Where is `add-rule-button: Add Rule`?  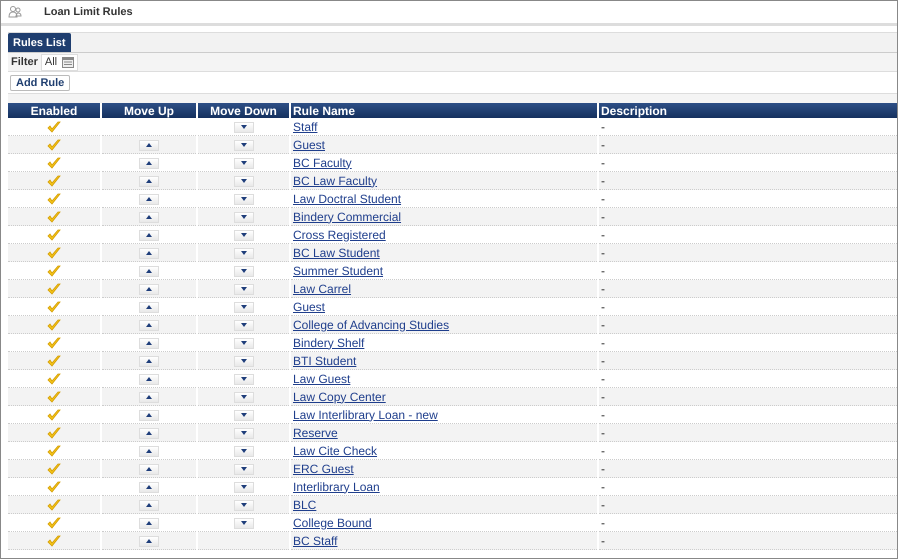
add-rule-button: Add Rule is located at coordinates (40, 82).